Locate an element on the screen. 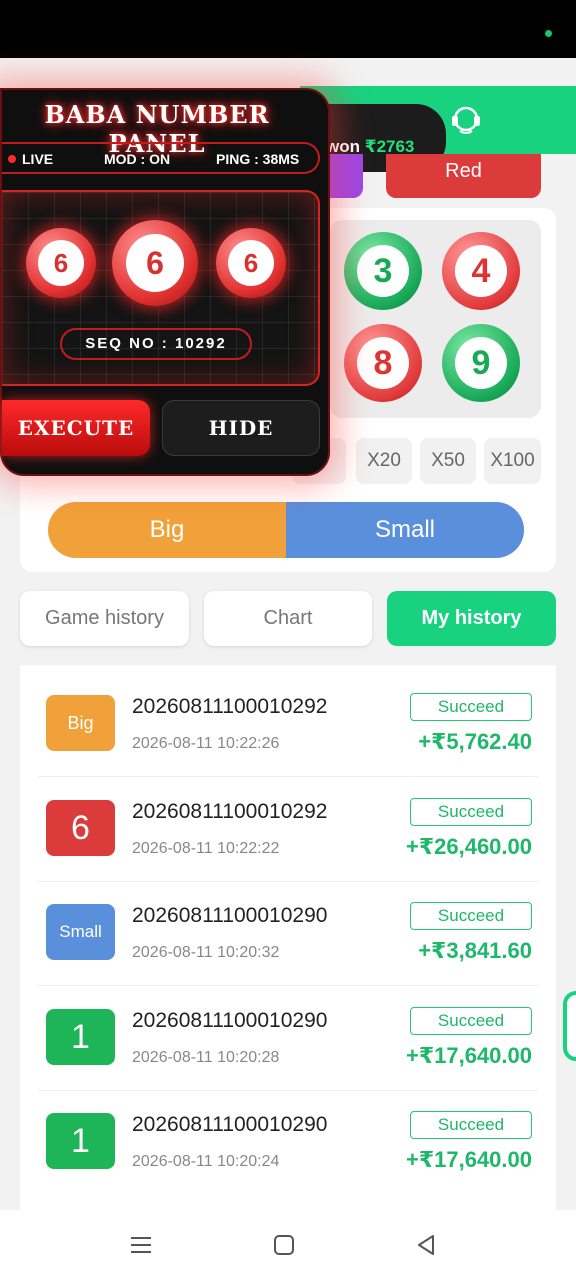 The width and height of the screenshot is (576, 1280). bet-time: 2026-08-11 10:22:26 is located at coordinates (206, 743).